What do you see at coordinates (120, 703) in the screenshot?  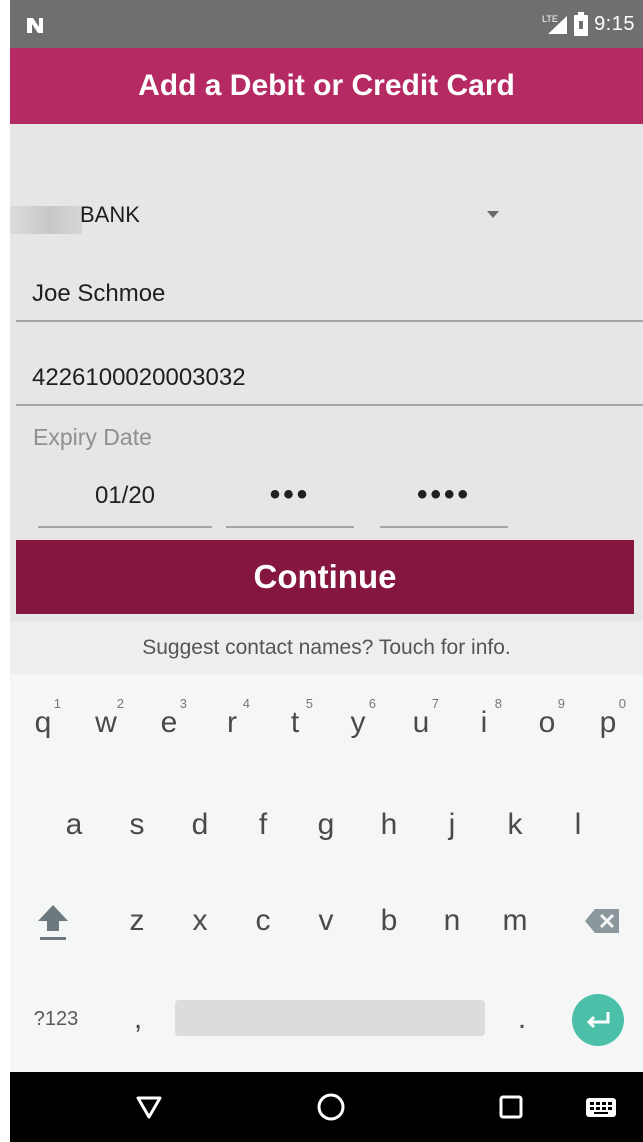 I see `key-hint: 2` at bounding box center [120, 703].